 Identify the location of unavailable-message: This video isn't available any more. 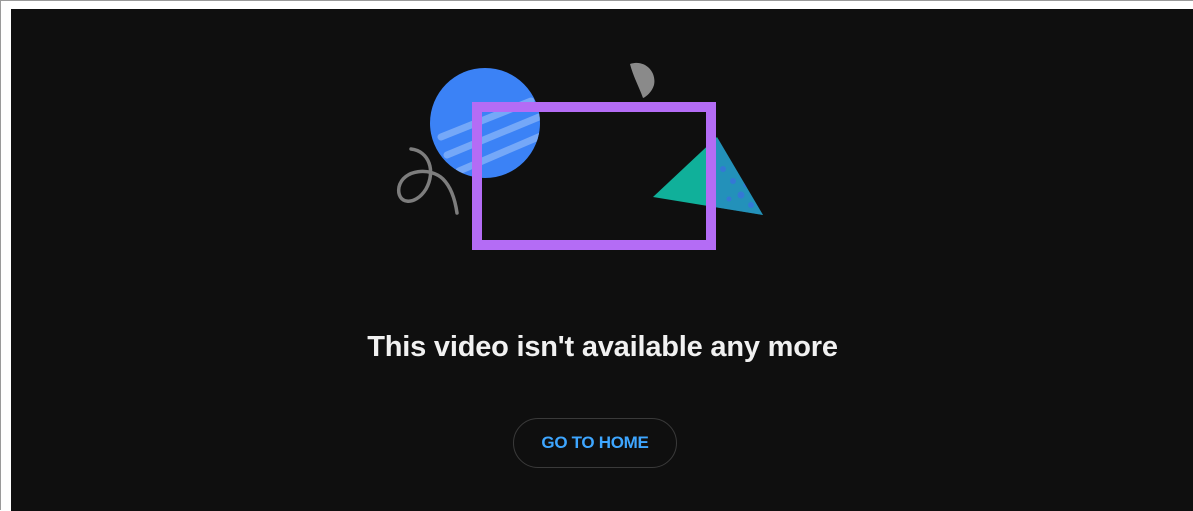
(602, 347).